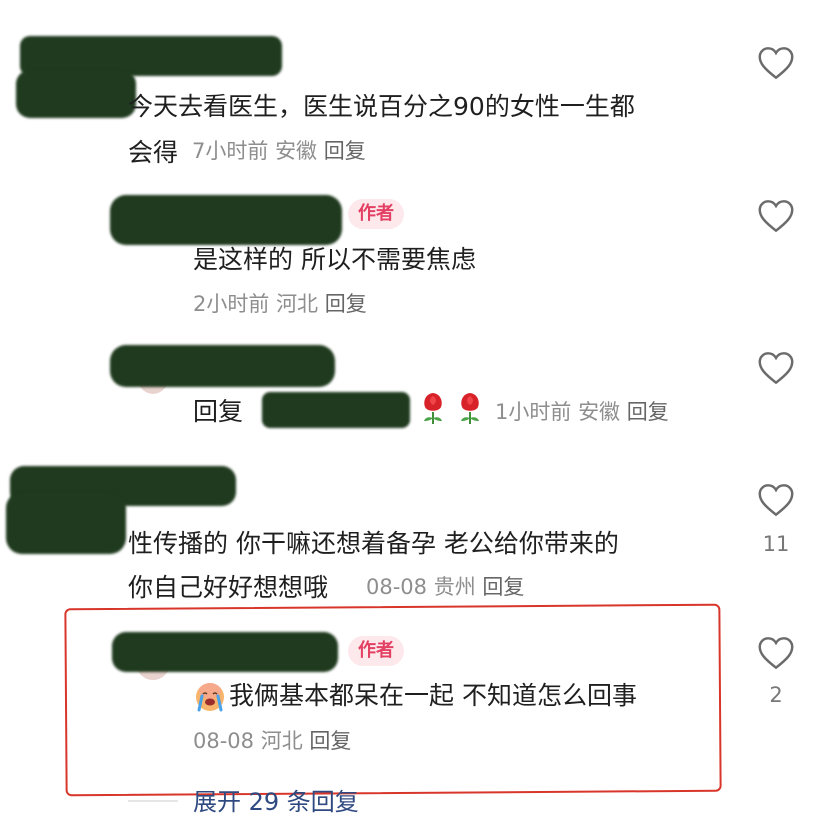 This screenshot has width=828, height=839. I want to click on reply-meta: 1小时前 安徽 回复, so click(582, 412).